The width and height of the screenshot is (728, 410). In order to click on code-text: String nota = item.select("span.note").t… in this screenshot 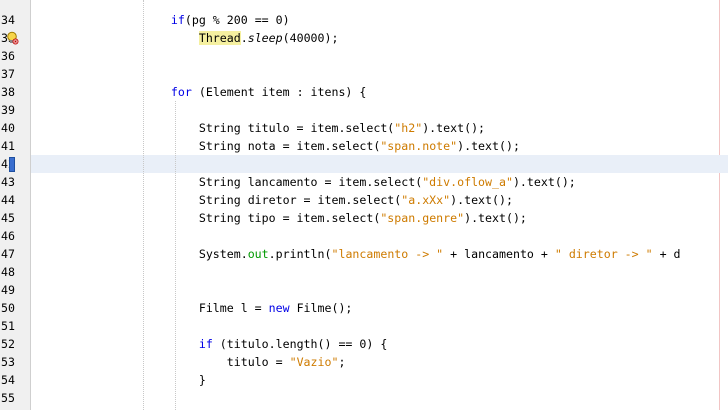, I will do `click(331, 146)`.